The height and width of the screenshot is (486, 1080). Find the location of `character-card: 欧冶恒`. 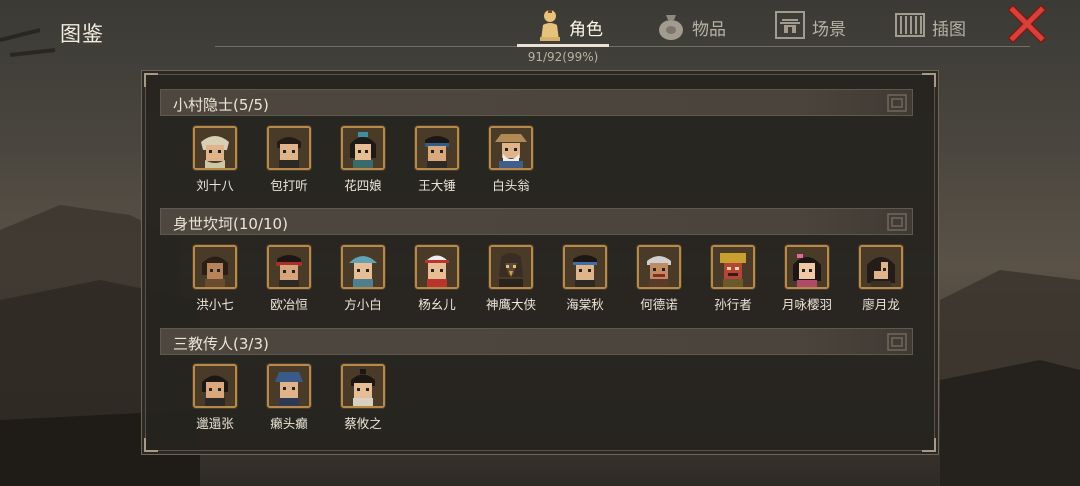

character-card: 欧冶恒 is located at coordinates (289, 280).